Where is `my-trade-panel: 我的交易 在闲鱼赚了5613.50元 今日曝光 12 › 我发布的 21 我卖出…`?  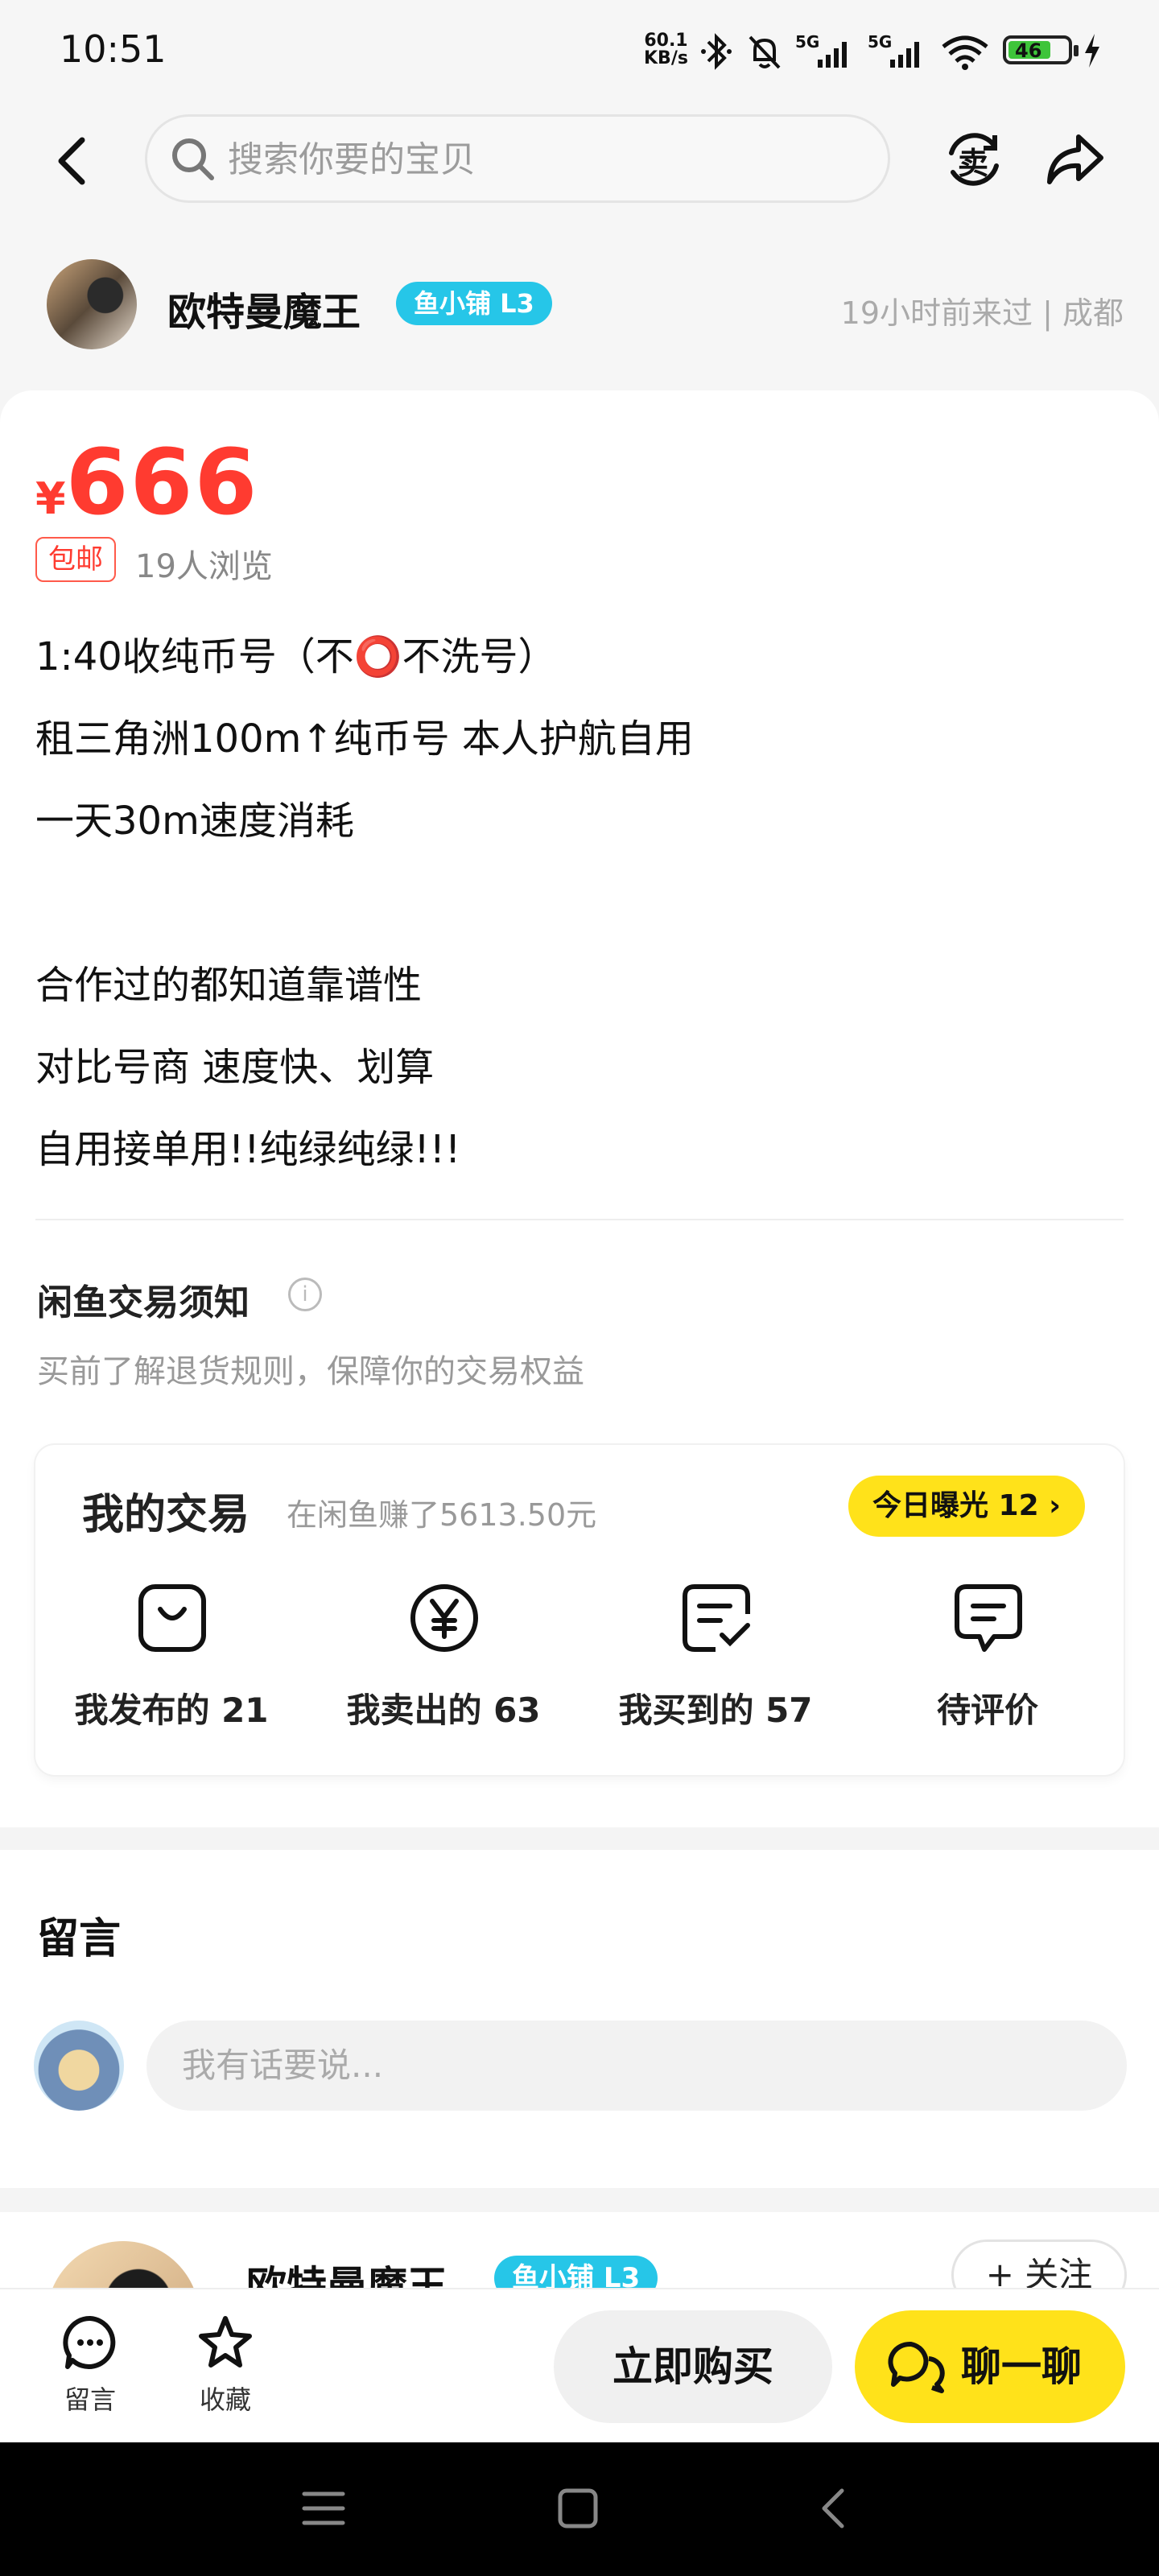 my-trade-panel: 我的交易 在闲鱼赚了5613.50元 今日曝光 12 › 我发布的 21 我卖出… is located at coordinates (579, 1610).